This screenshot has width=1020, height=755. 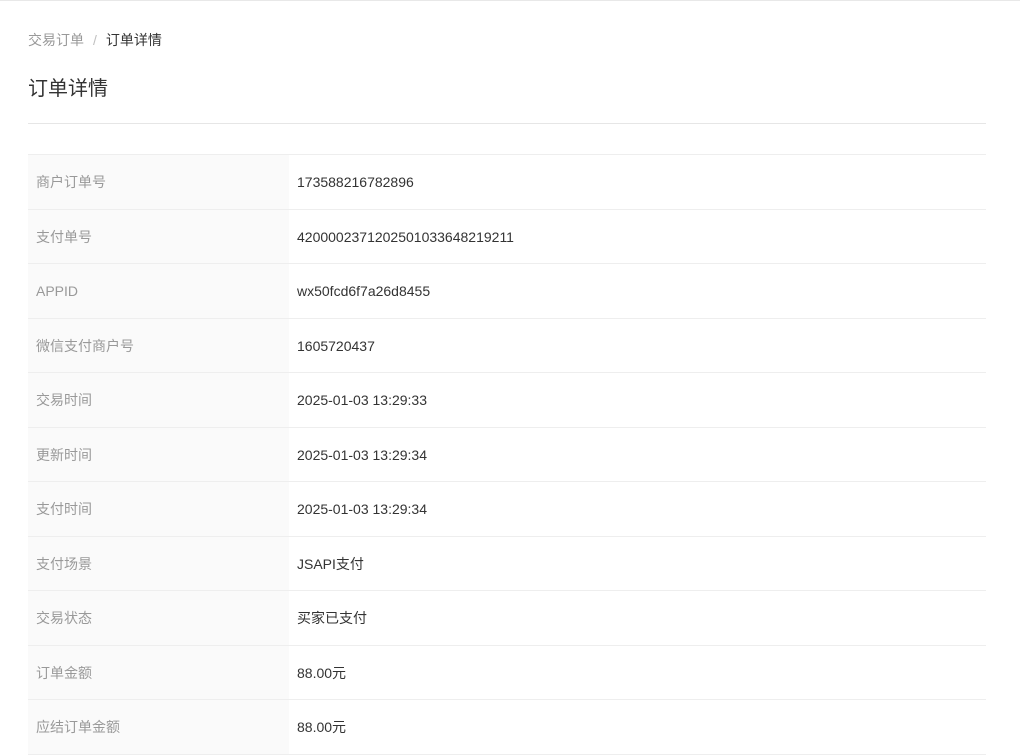 What do you see at coordinates (355, 182) in the screenshot?
I see `detail-value: 173588216782896` at bounding box center [355, 182].